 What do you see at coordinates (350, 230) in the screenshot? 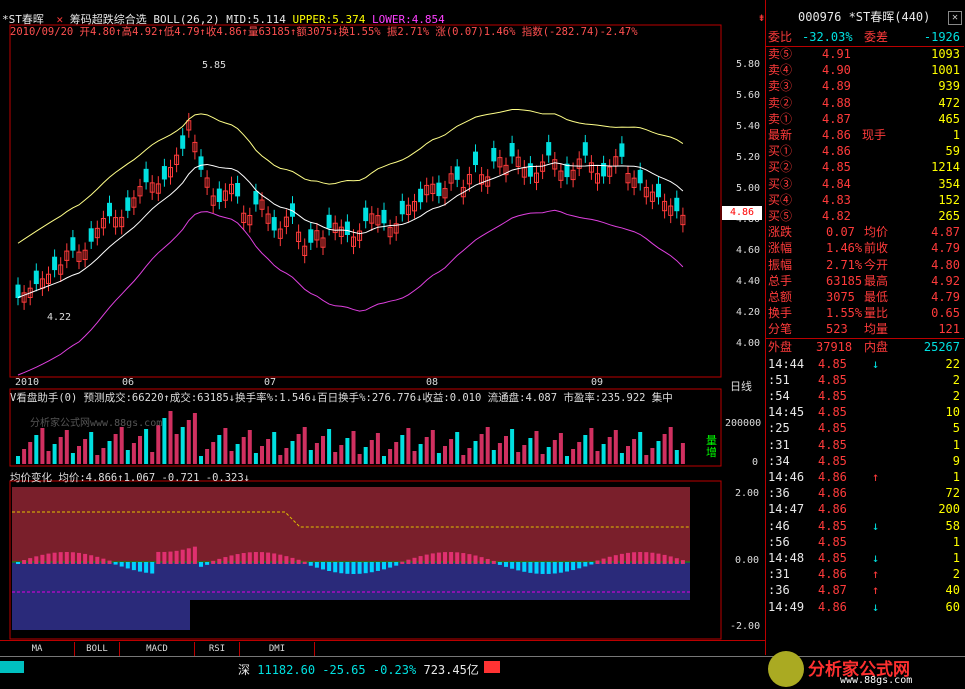
I see `boll-mid-line` at bounding box center [350, 230].